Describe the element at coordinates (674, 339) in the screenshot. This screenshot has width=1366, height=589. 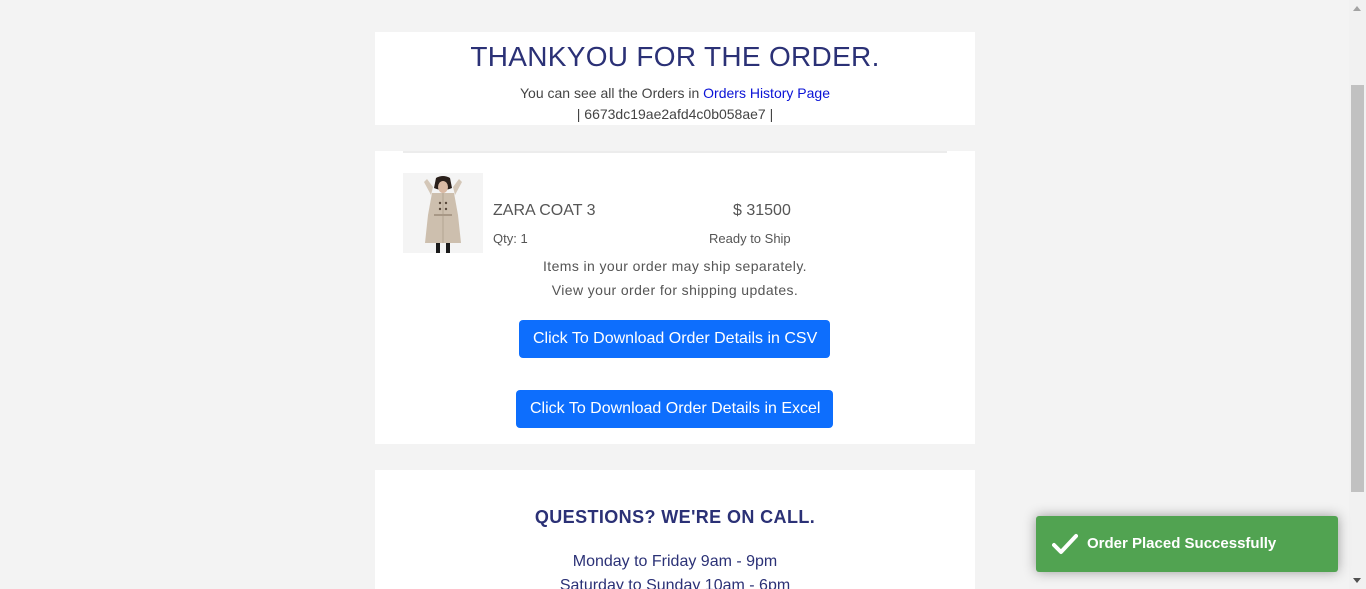
I see `download-csv-button: Click To Download Order Details in CSV` at that location.